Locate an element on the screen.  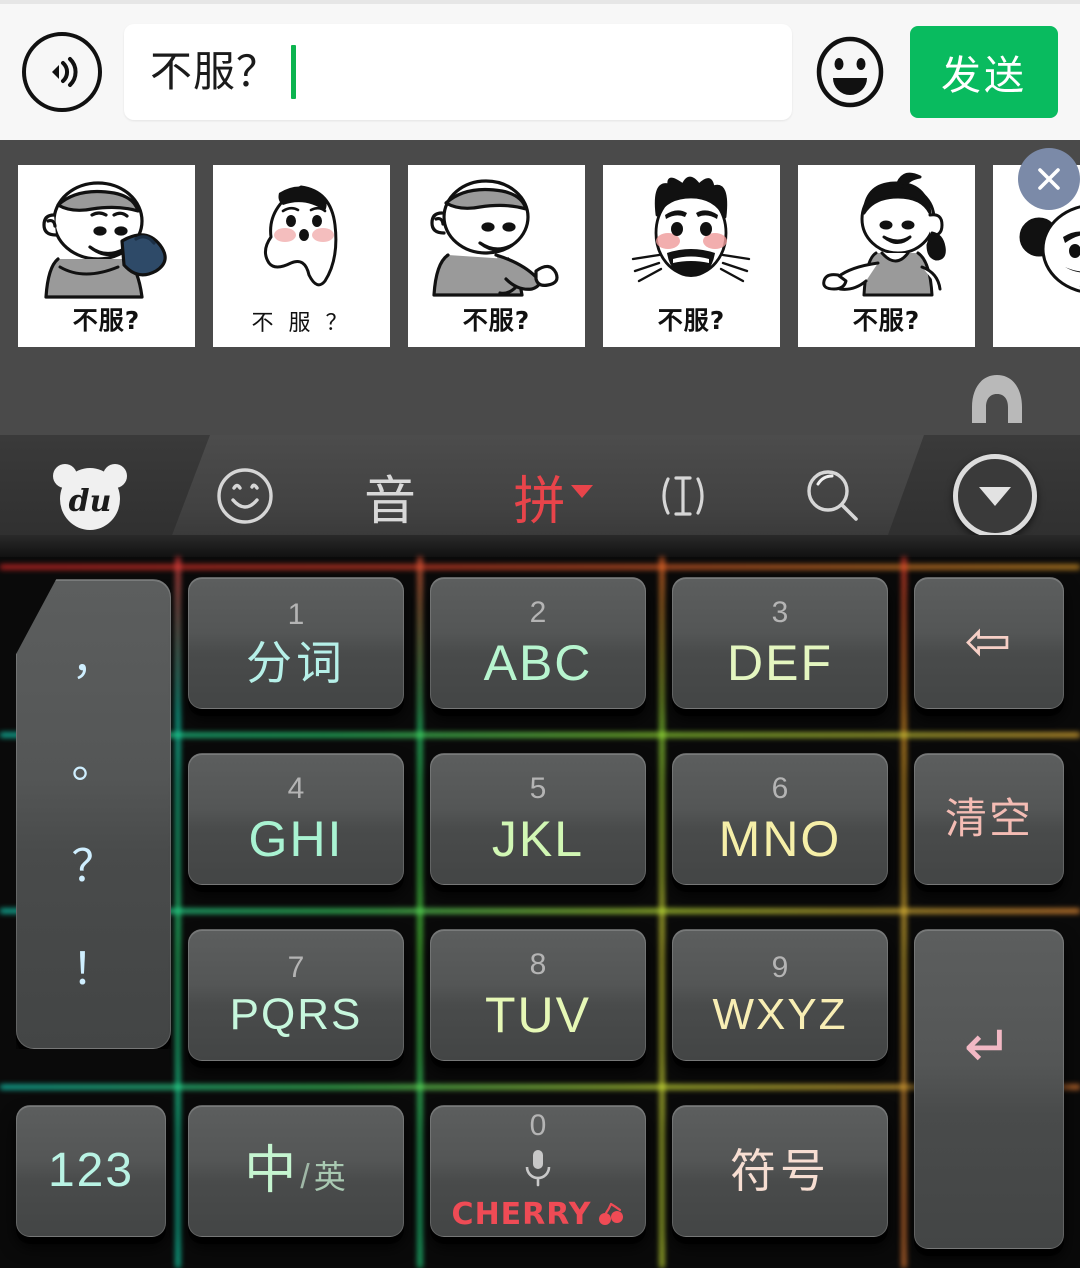
clear-label: 清空 is located at coordinates (988, 818).